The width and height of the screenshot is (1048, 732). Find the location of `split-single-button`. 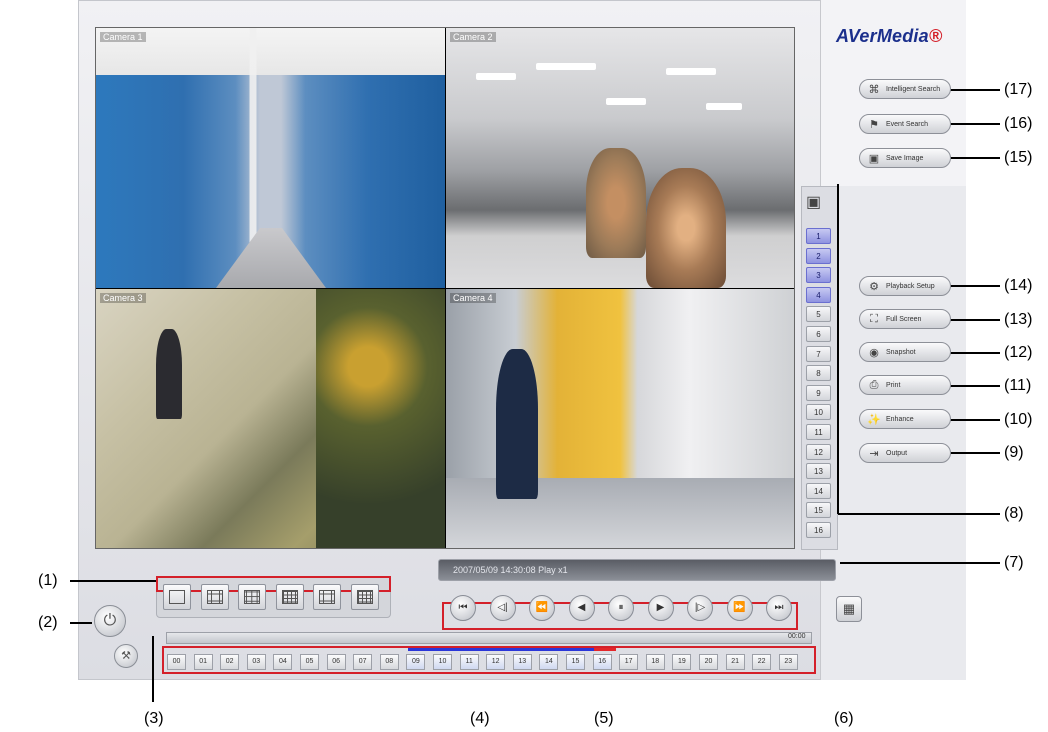

split-single-button is located at coordinates (177, 597).